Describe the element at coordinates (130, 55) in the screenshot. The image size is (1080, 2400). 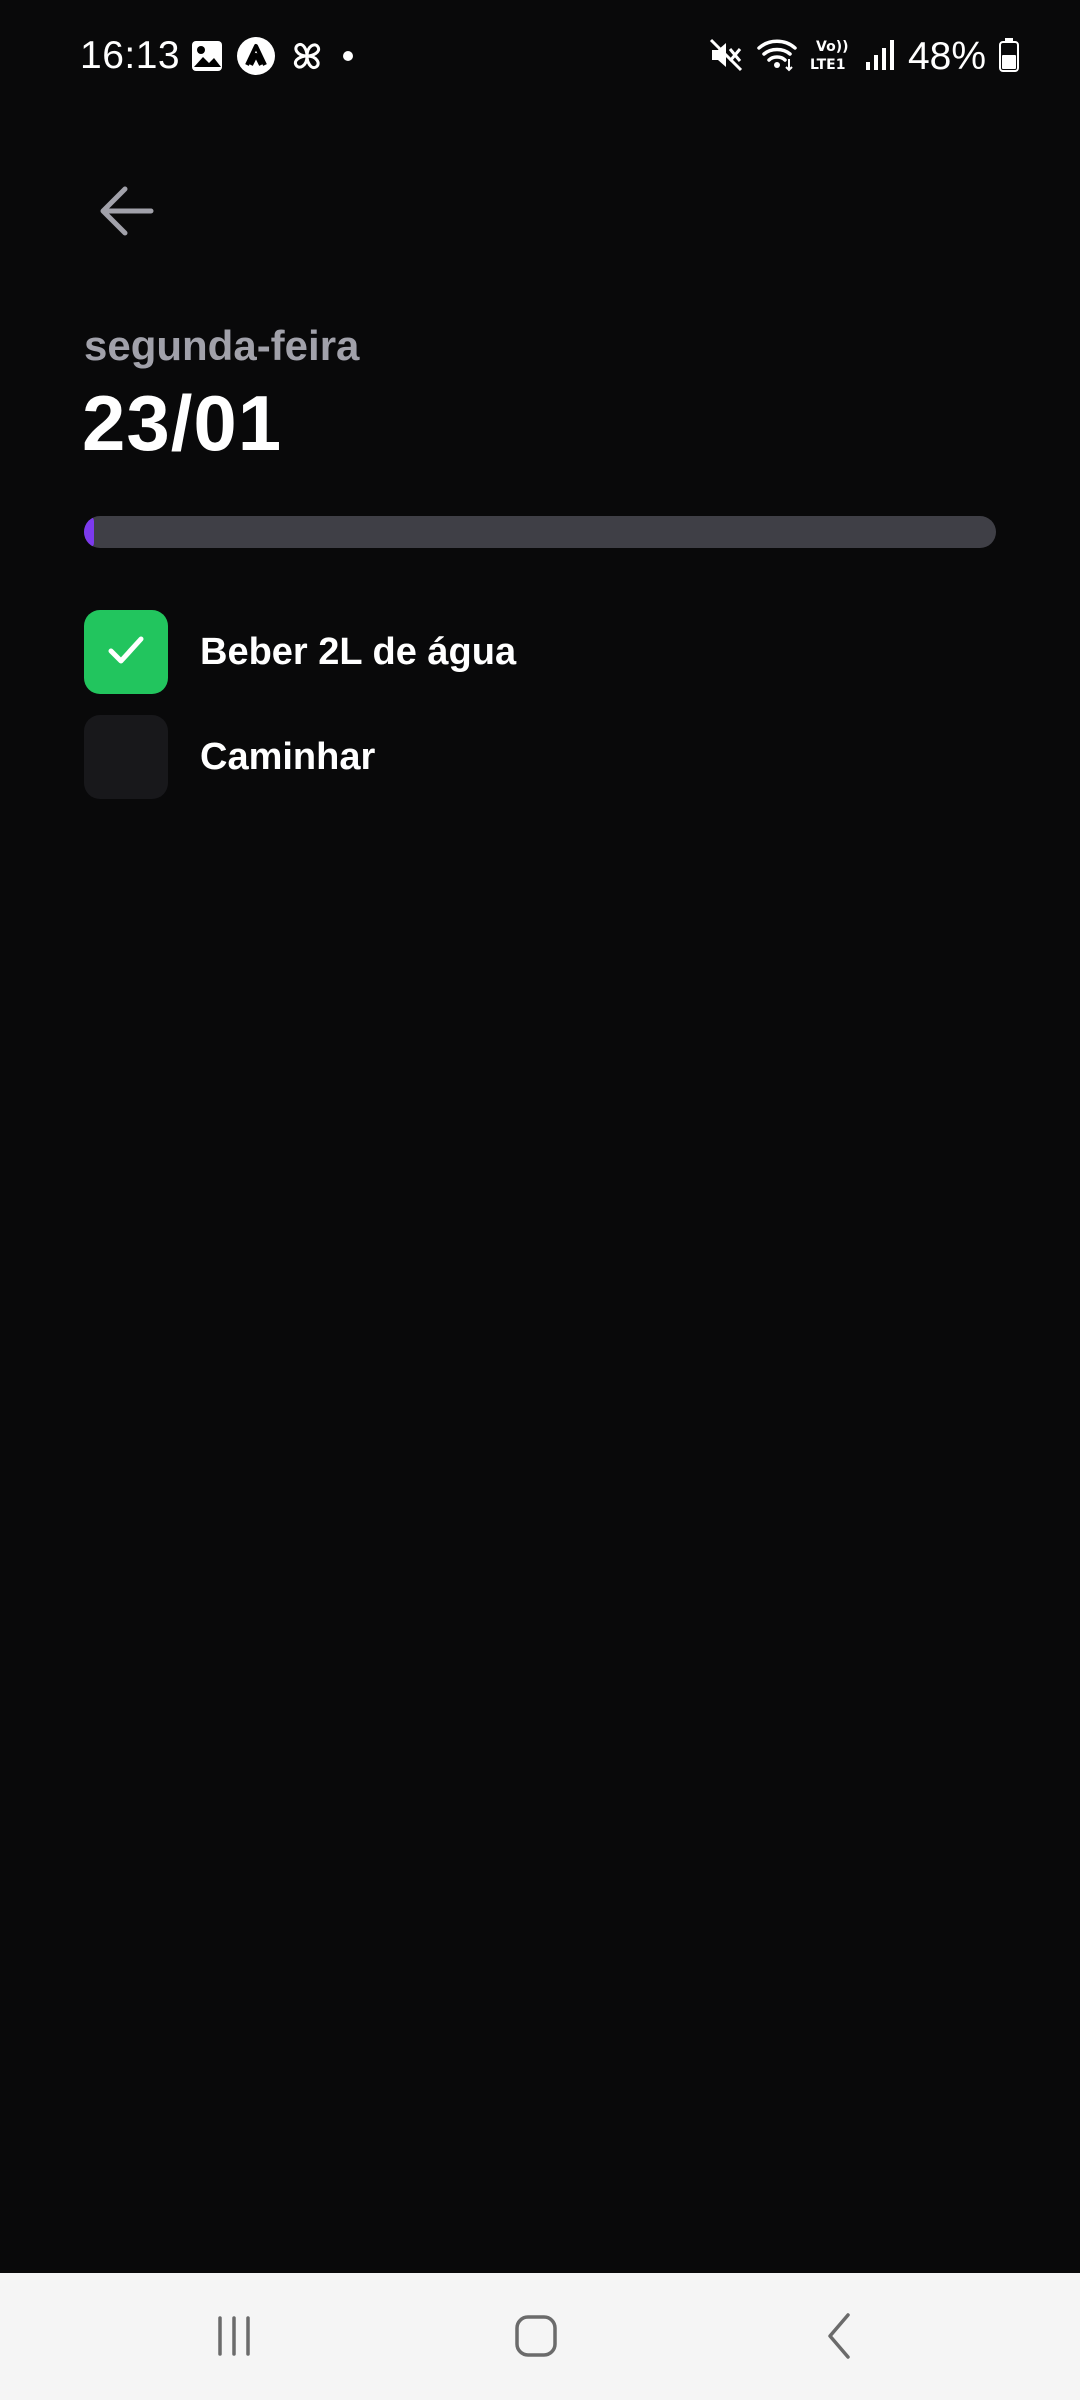
I see `status-time: 16:13` at that location.